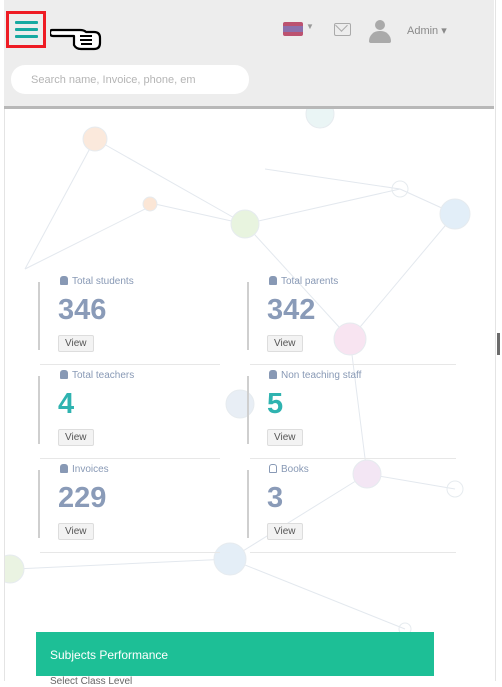 The image size is (502, 687). I want to click on user-name-label: Admin, so click(423, 31).